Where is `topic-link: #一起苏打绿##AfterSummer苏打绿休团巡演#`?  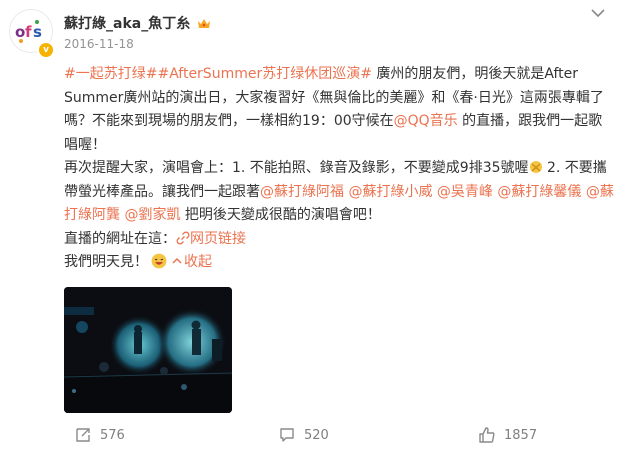 topic-link: #一起苏打绿##AfterSummer苏打绿休团巡演# is located at coordinates (218, 74).